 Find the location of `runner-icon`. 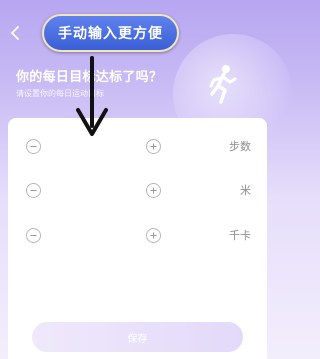

runner-icon is located at coordinates (223, 84).